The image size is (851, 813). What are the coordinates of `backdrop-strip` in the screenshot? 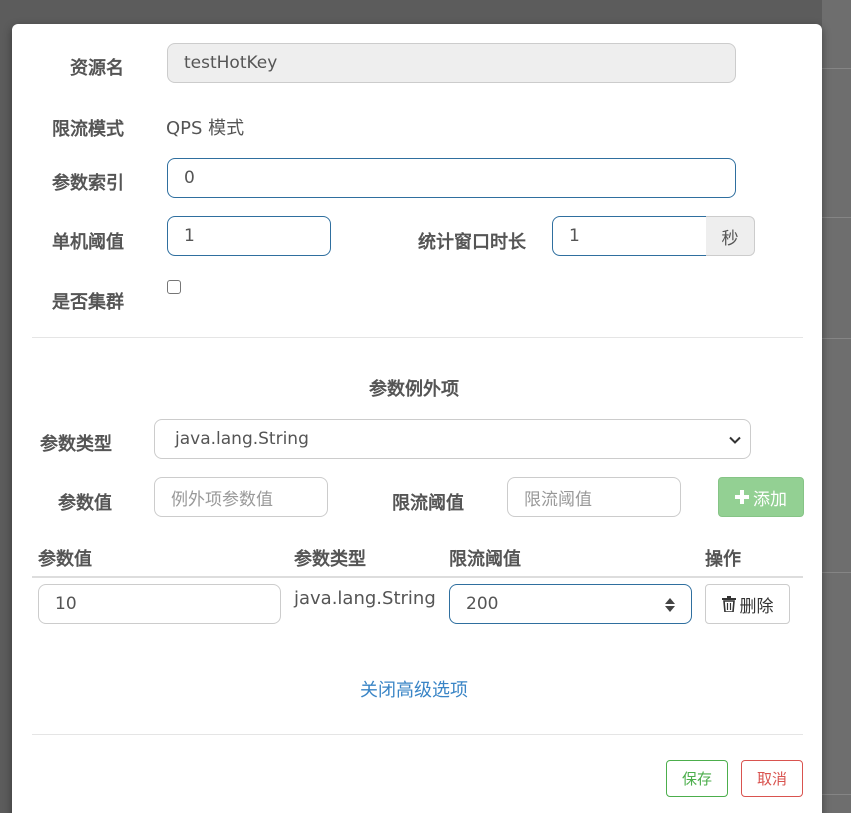 It's located at (836, 406).